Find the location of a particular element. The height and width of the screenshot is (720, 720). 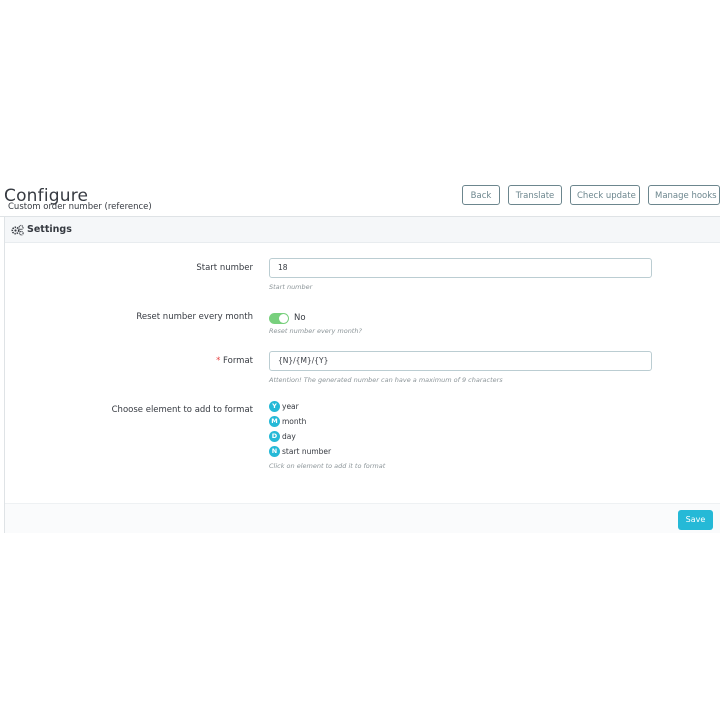

reset-monthly-label: Reset number every month is located at coordinates (194, 317).